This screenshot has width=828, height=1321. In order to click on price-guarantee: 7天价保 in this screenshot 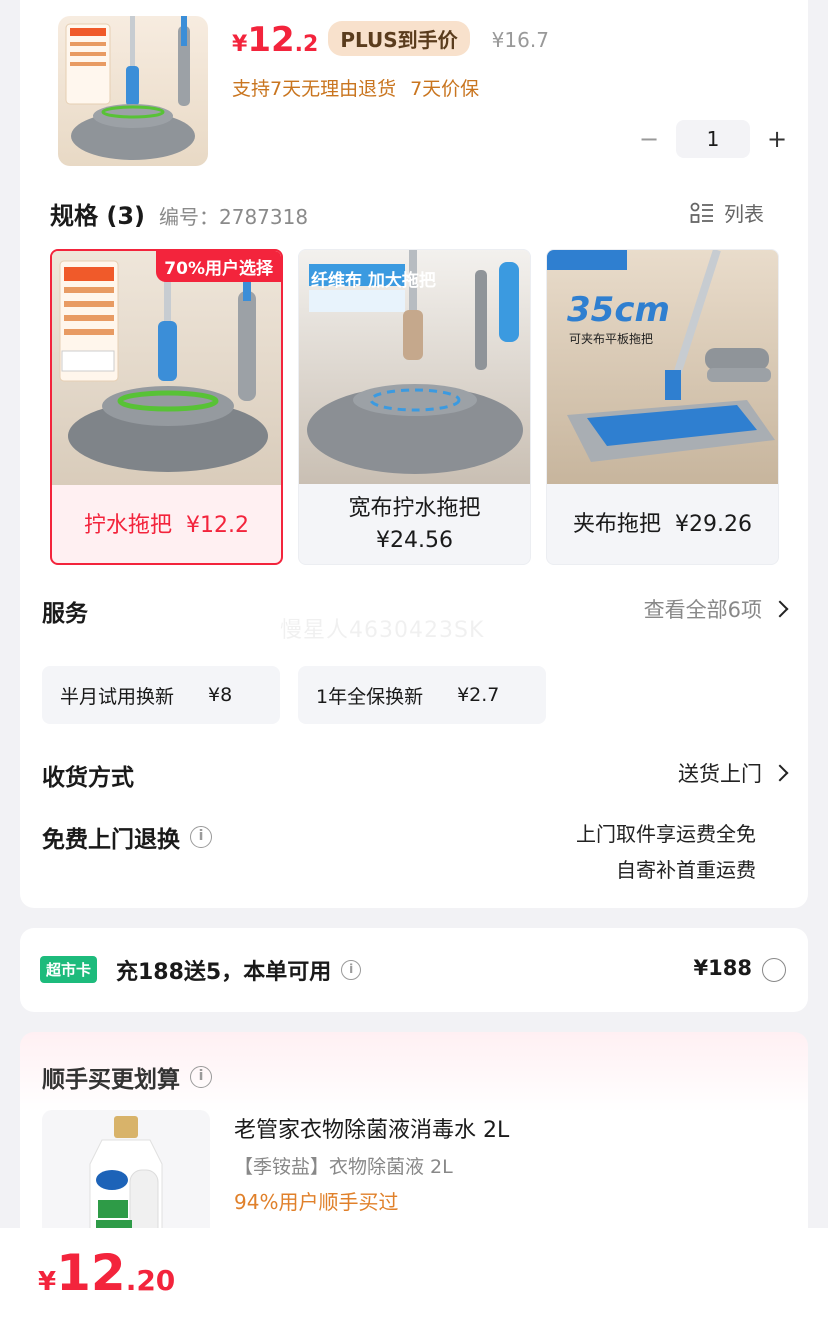, I will do `click(445, 89)`.